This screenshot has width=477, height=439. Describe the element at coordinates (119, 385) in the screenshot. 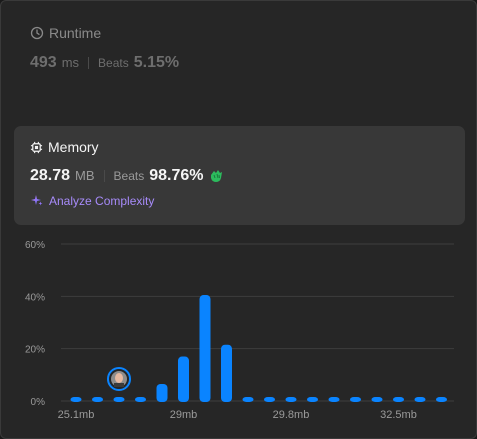

I see `avatar-shirt` at that location.